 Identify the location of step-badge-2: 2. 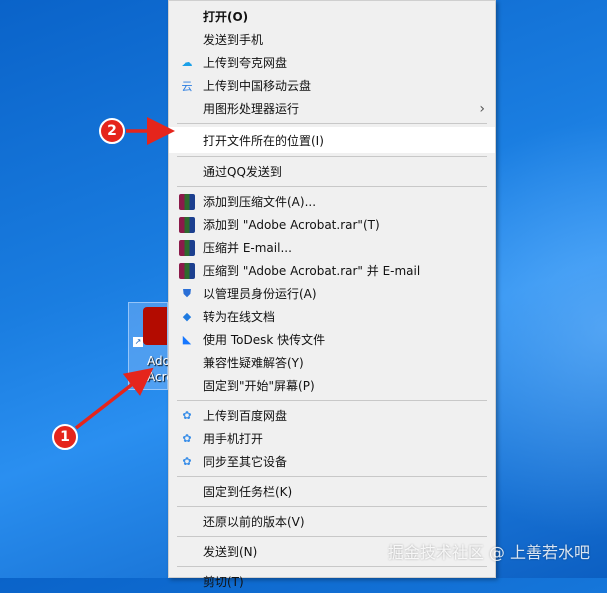
(112, 131).